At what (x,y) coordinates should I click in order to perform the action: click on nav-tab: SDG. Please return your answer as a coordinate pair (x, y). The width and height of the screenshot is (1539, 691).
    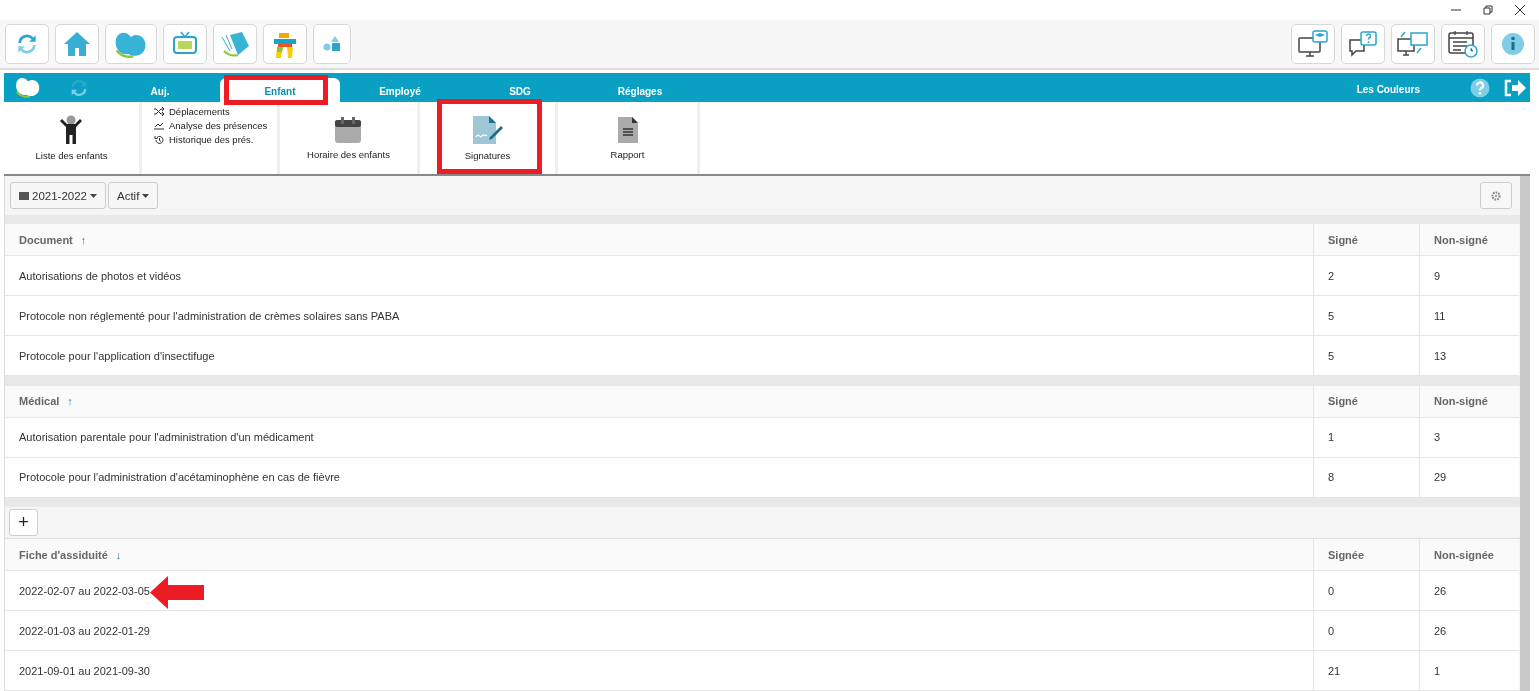
    Looking at the image, I should click on (520, 87).